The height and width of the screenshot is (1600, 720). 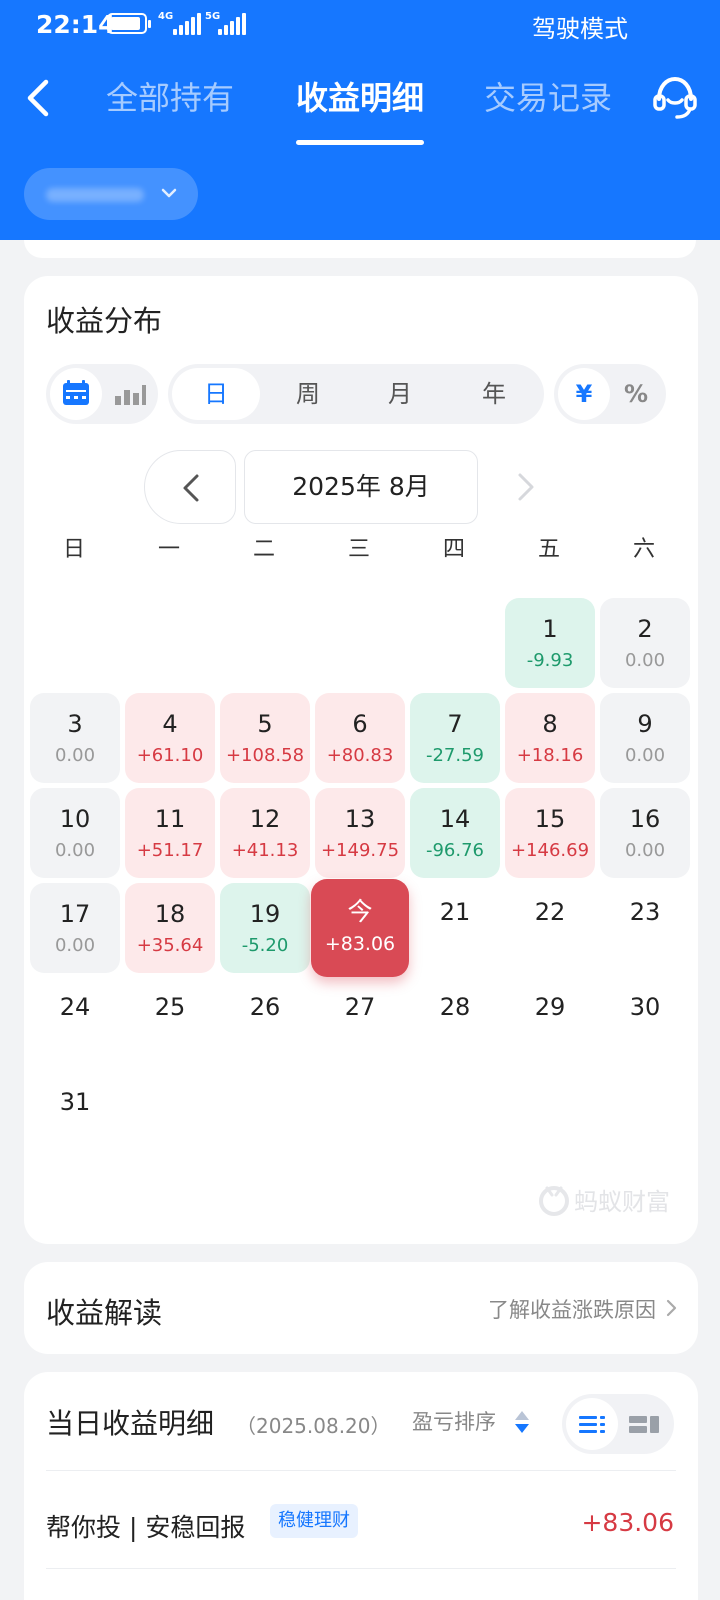 I want to click on previous-month-button, so click(x=190, y=487).